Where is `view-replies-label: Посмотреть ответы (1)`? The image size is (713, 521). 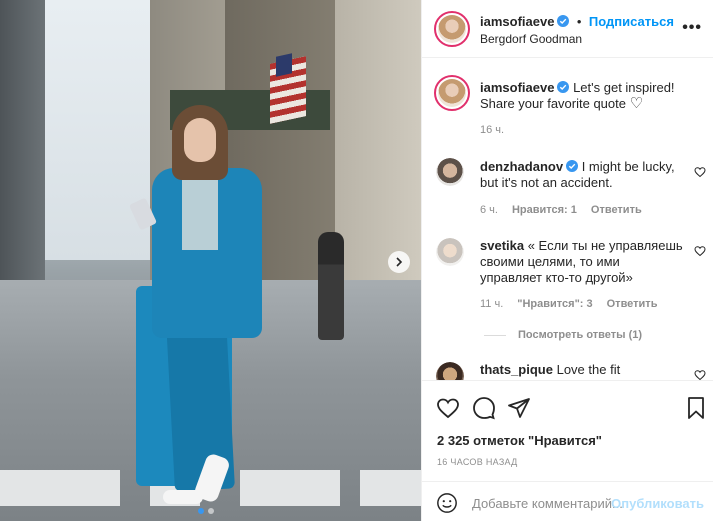 view-replies-label: Посмотреть ответы (1) is located at coordinates (580, 335).